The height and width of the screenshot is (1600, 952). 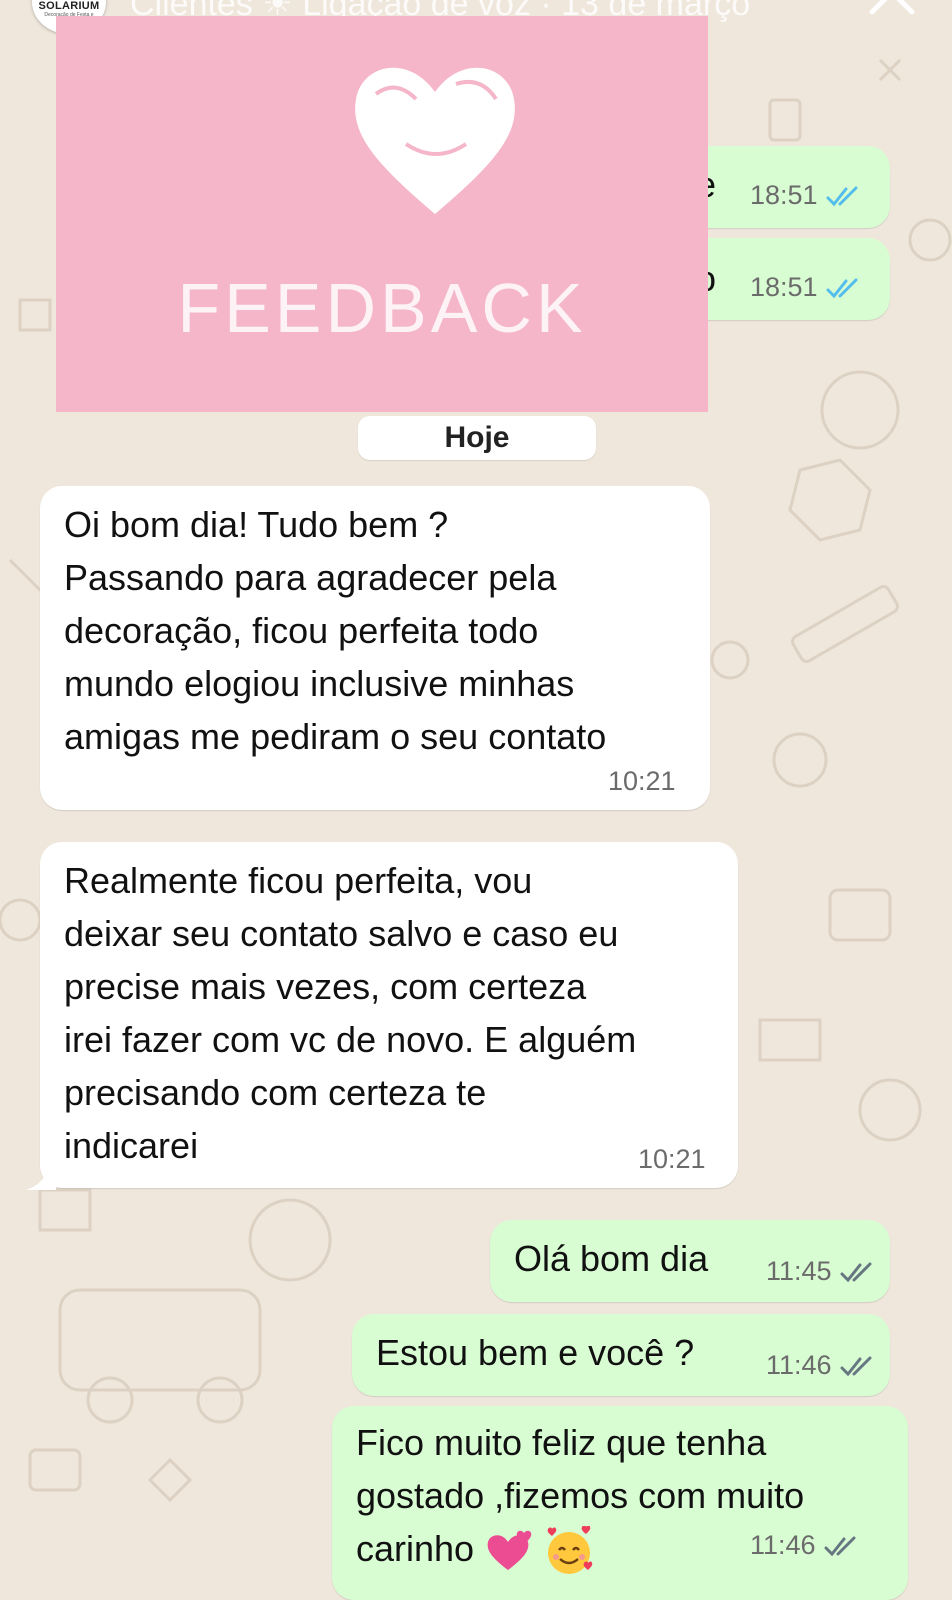 I want to click on close-icon, so click(x=892, y=7).